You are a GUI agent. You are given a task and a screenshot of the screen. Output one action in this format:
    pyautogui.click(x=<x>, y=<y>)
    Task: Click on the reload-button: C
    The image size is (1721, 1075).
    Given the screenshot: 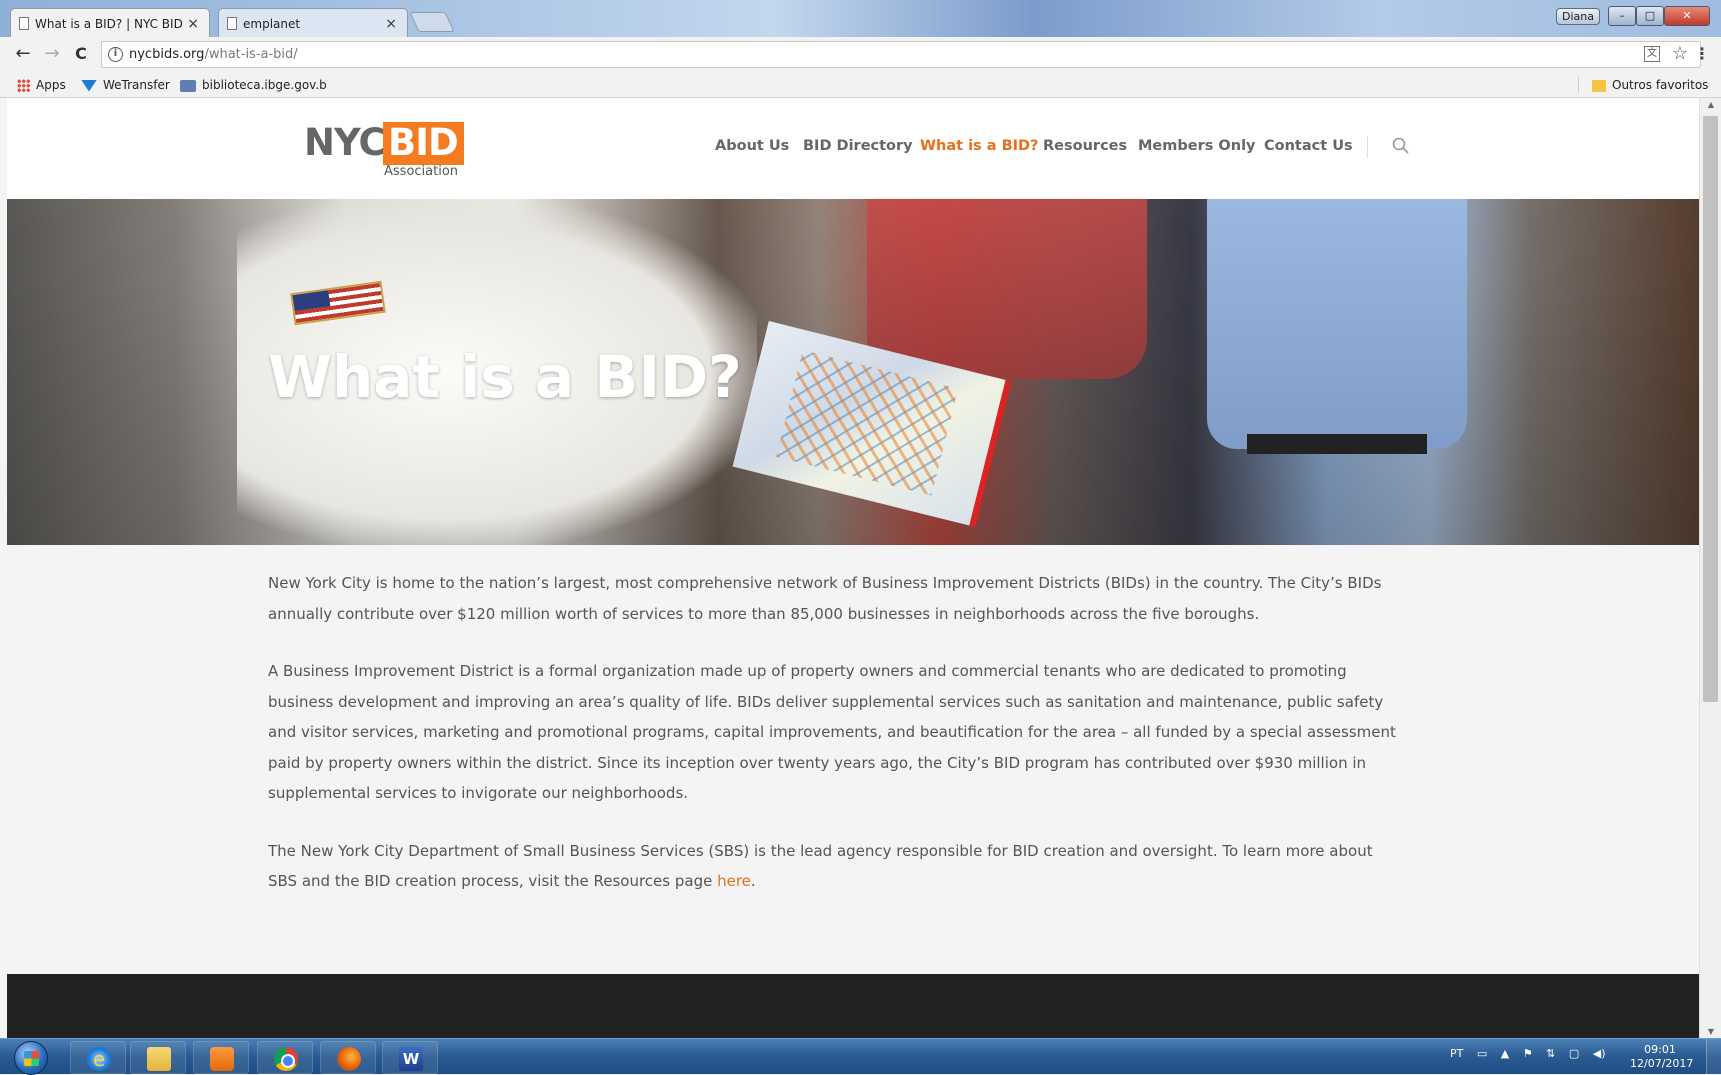 What is the action you would take?
    pyautogui.click(x=81, y=54)
    